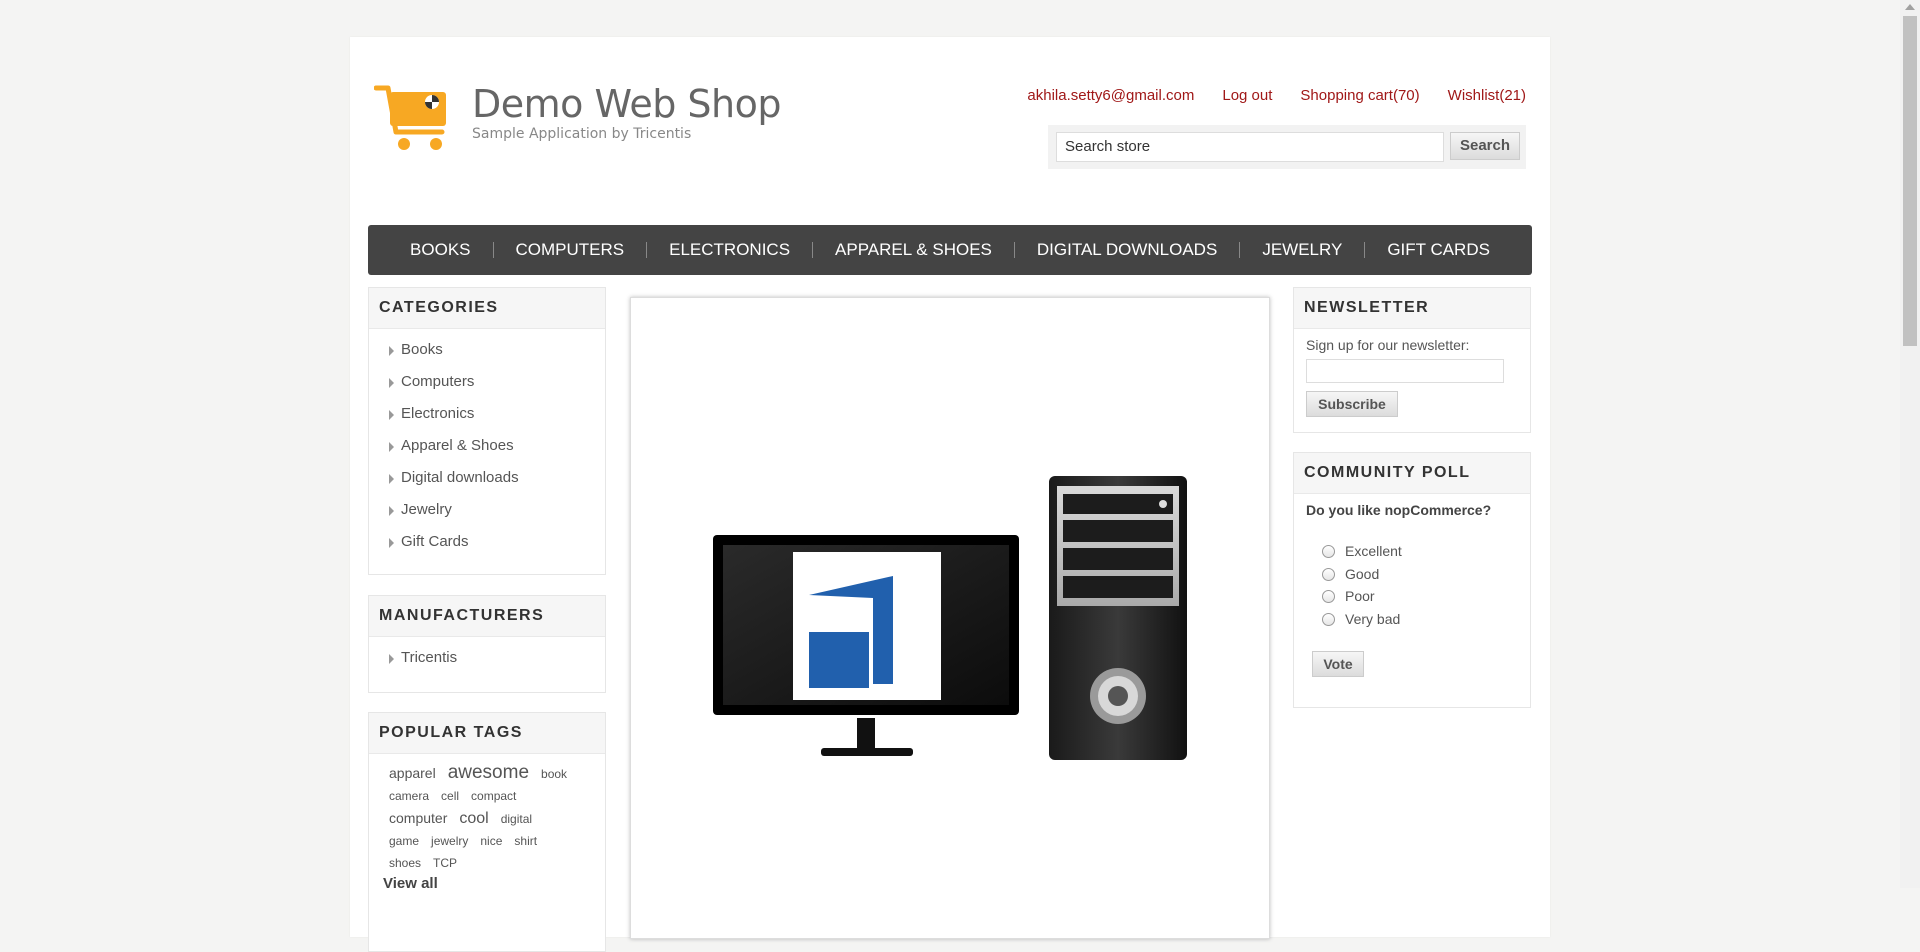  I want to click on menu-jewelry: JEWELRY, so click(1302, 250).